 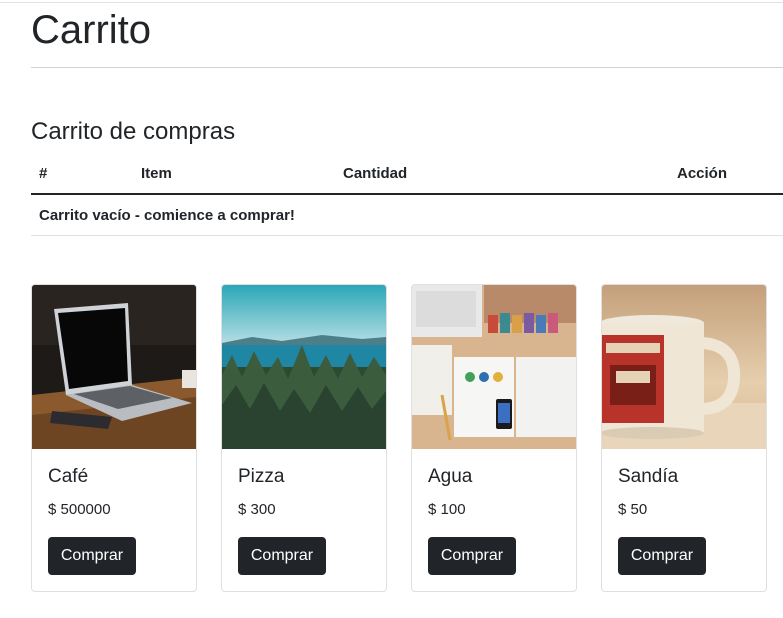 What do you see at coordinates (375, 173) in the screenshot?
I see `column-header-quantity: Cantidad` at bounding box center [375, 173].